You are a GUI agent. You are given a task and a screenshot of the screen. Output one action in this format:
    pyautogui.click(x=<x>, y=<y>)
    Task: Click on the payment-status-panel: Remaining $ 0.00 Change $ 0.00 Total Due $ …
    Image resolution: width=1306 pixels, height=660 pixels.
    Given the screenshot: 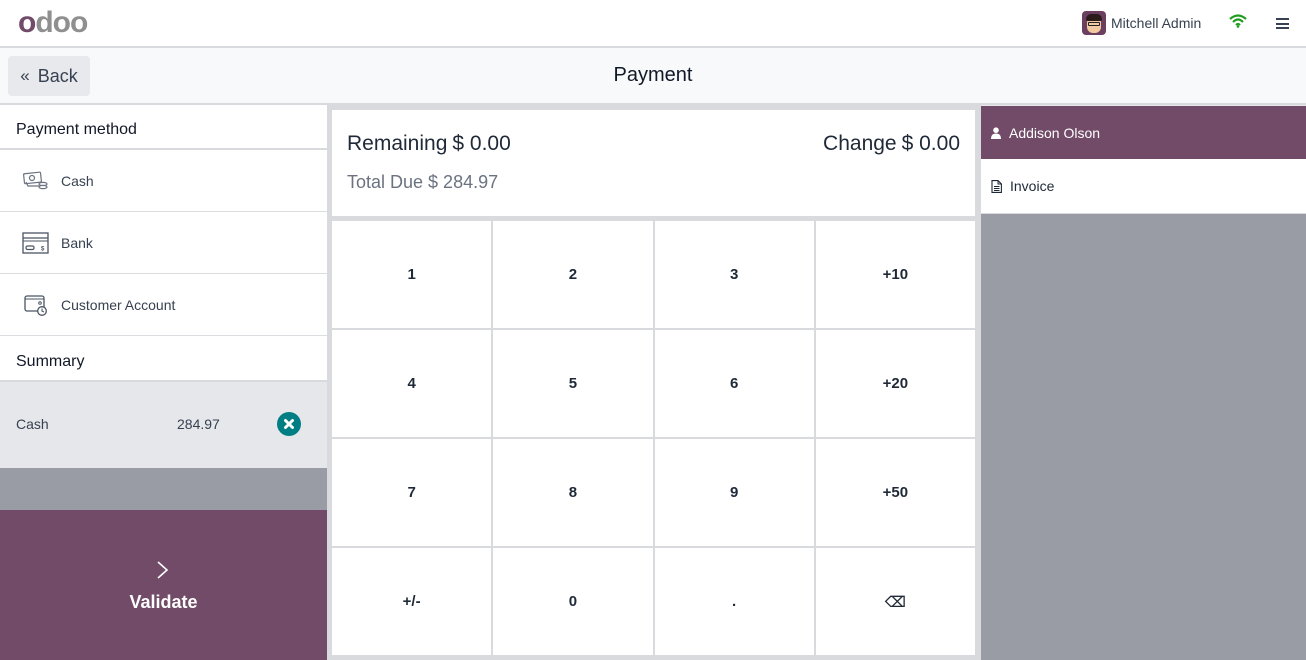 What is the action you would take?
    pyautogui.click(x=653, y=163)
    